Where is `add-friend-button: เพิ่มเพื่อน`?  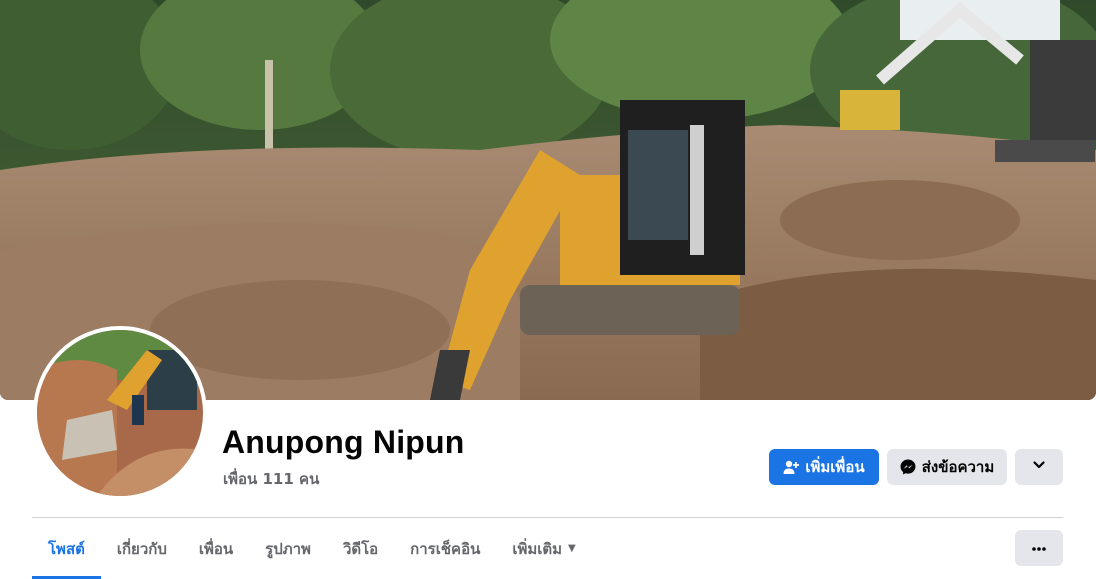
add-friend-button: เพิ่มเพื่อน is located at coordinates (824, 467).